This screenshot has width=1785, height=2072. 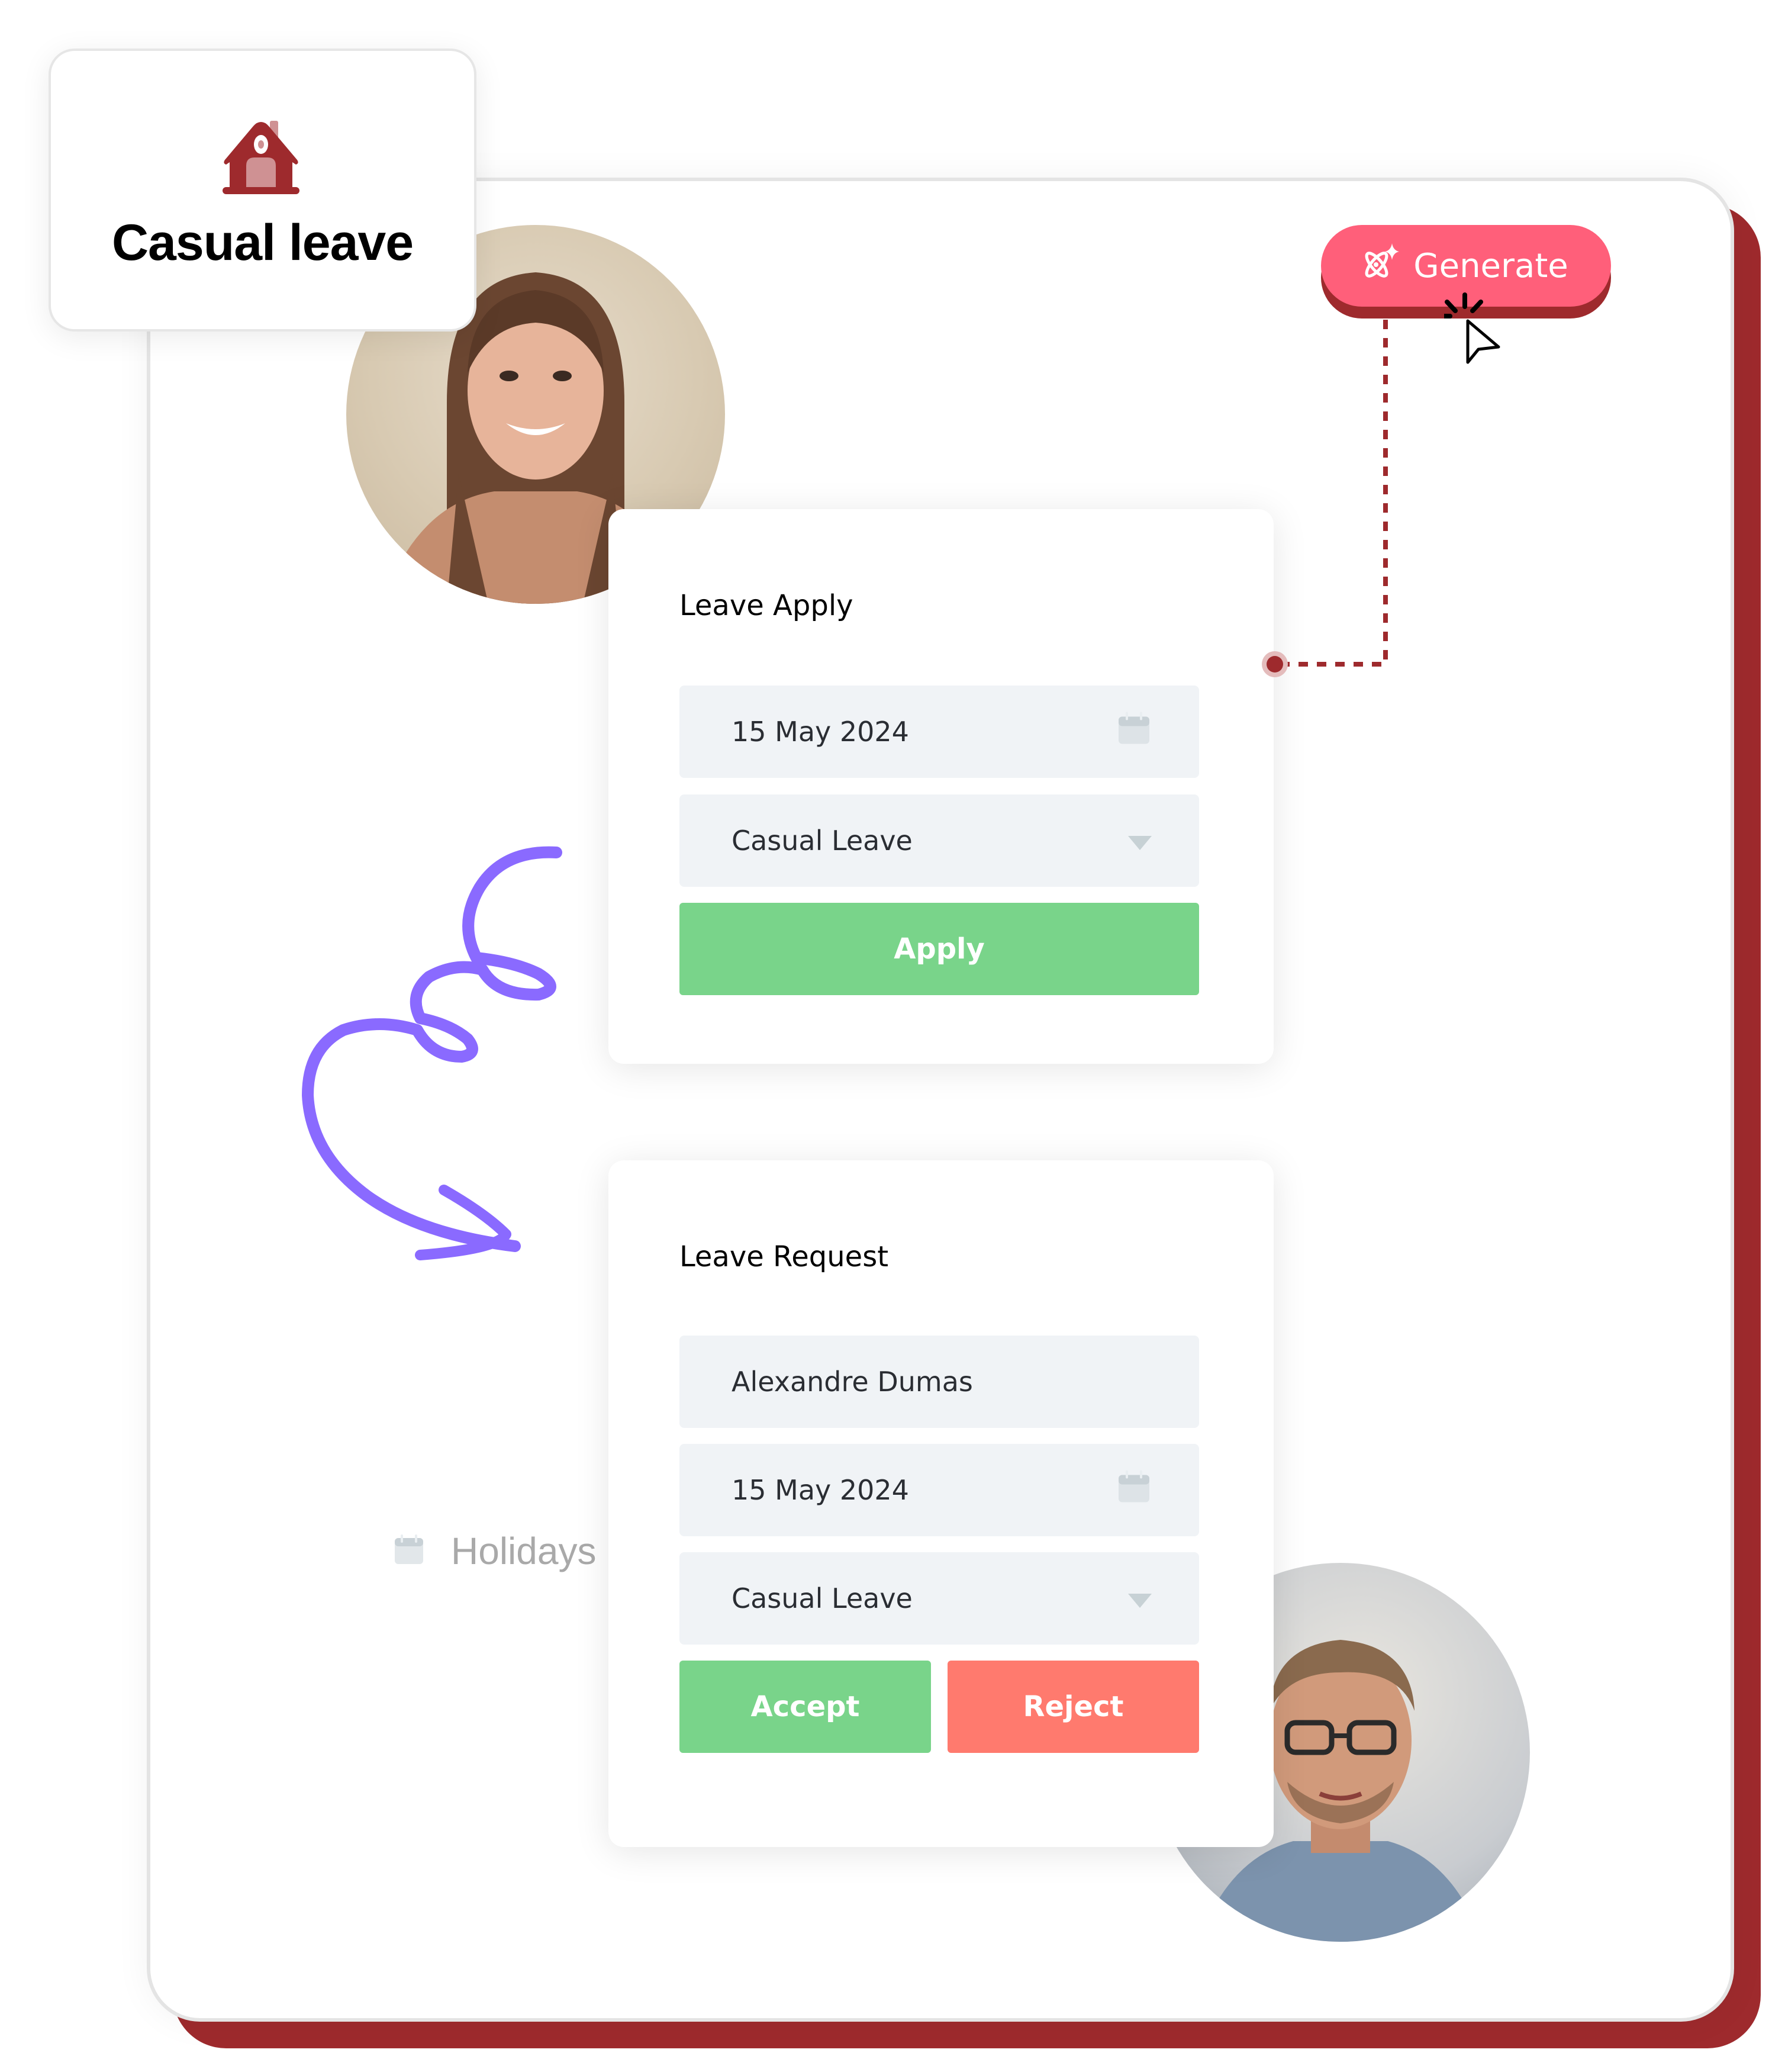 I want to click on apply-button: Apply, so click(x=939, y=949).